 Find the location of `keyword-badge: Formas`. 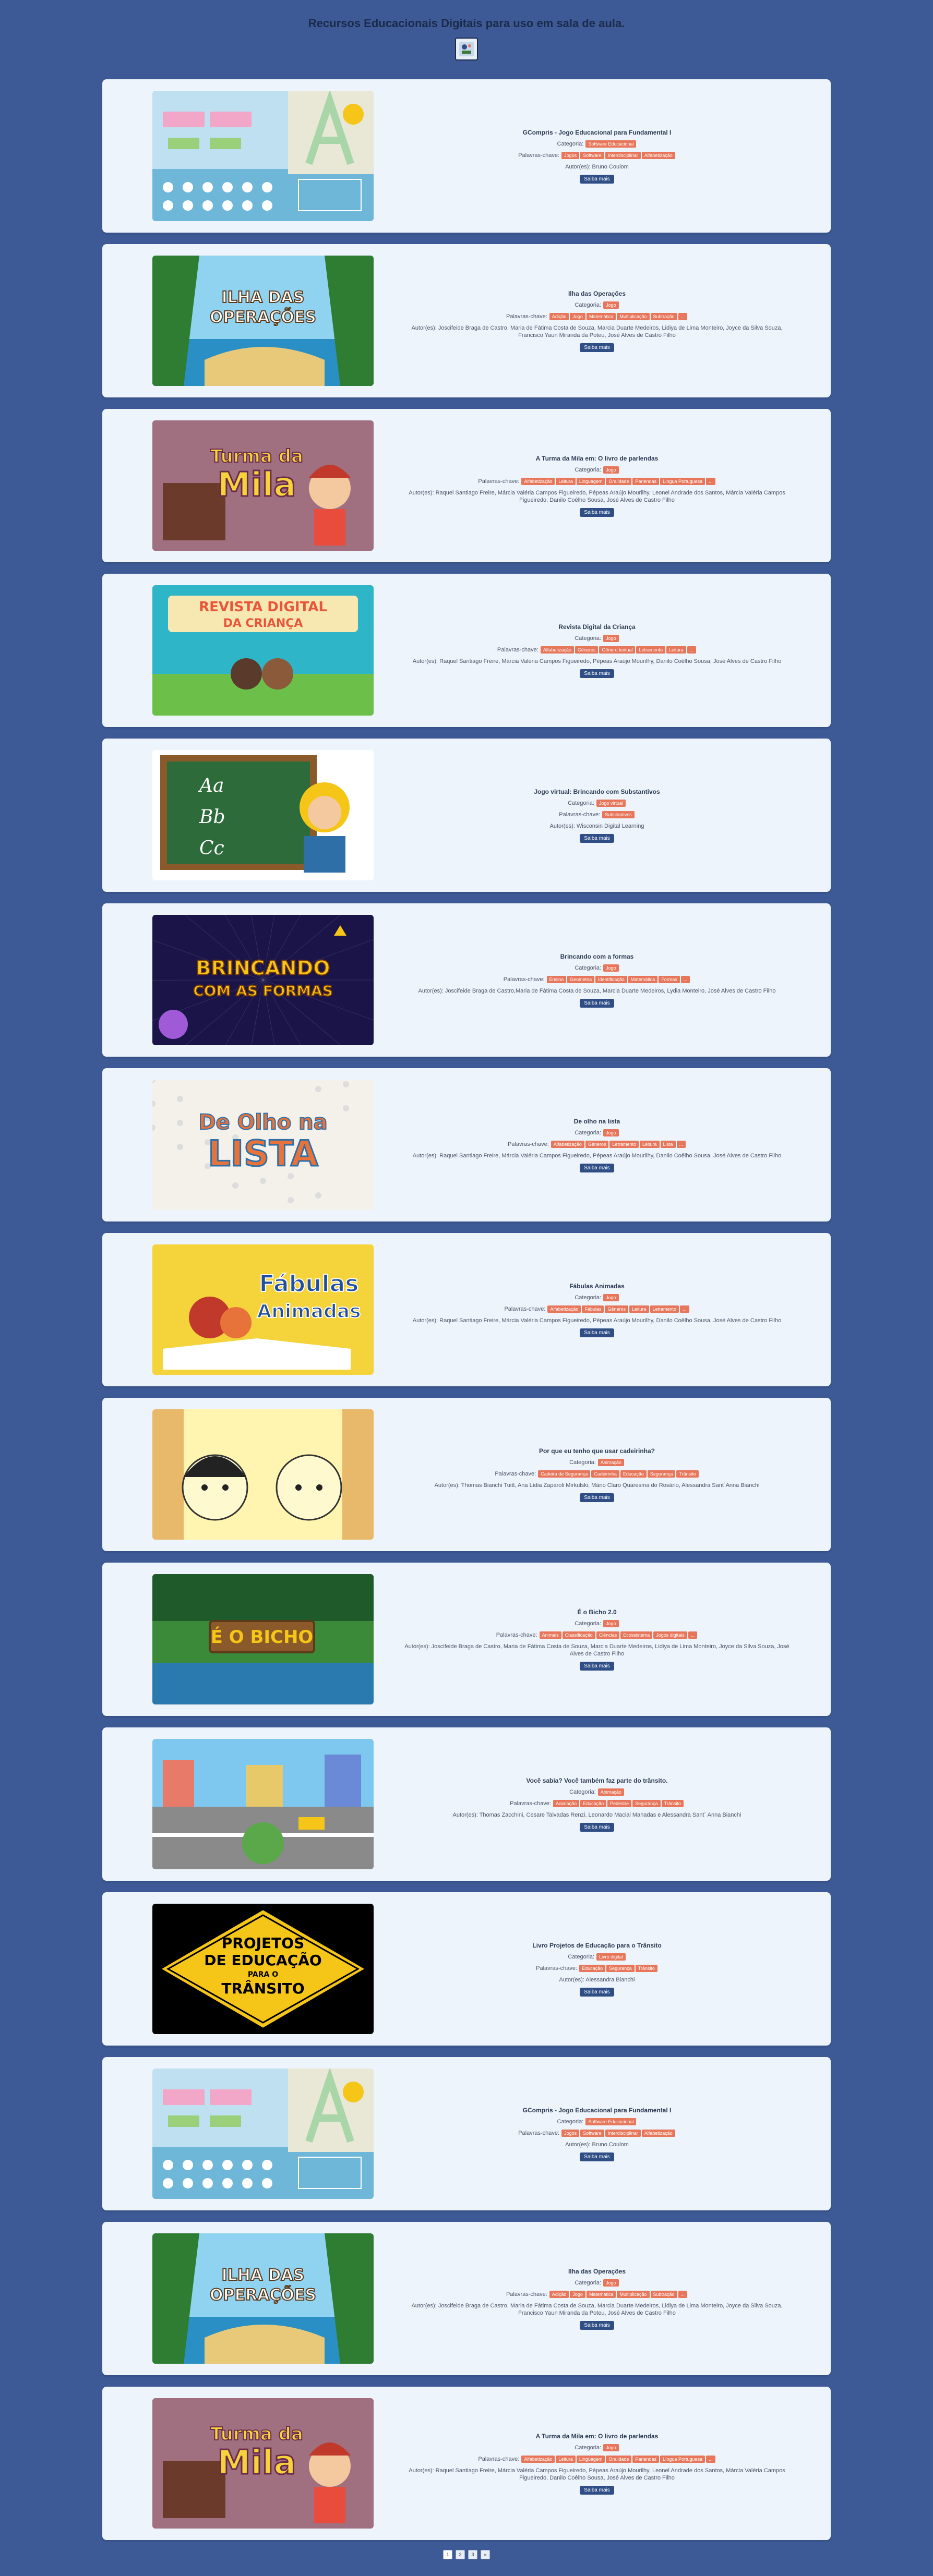

keyword-badge: Formas is located at coordinates (669, 979).